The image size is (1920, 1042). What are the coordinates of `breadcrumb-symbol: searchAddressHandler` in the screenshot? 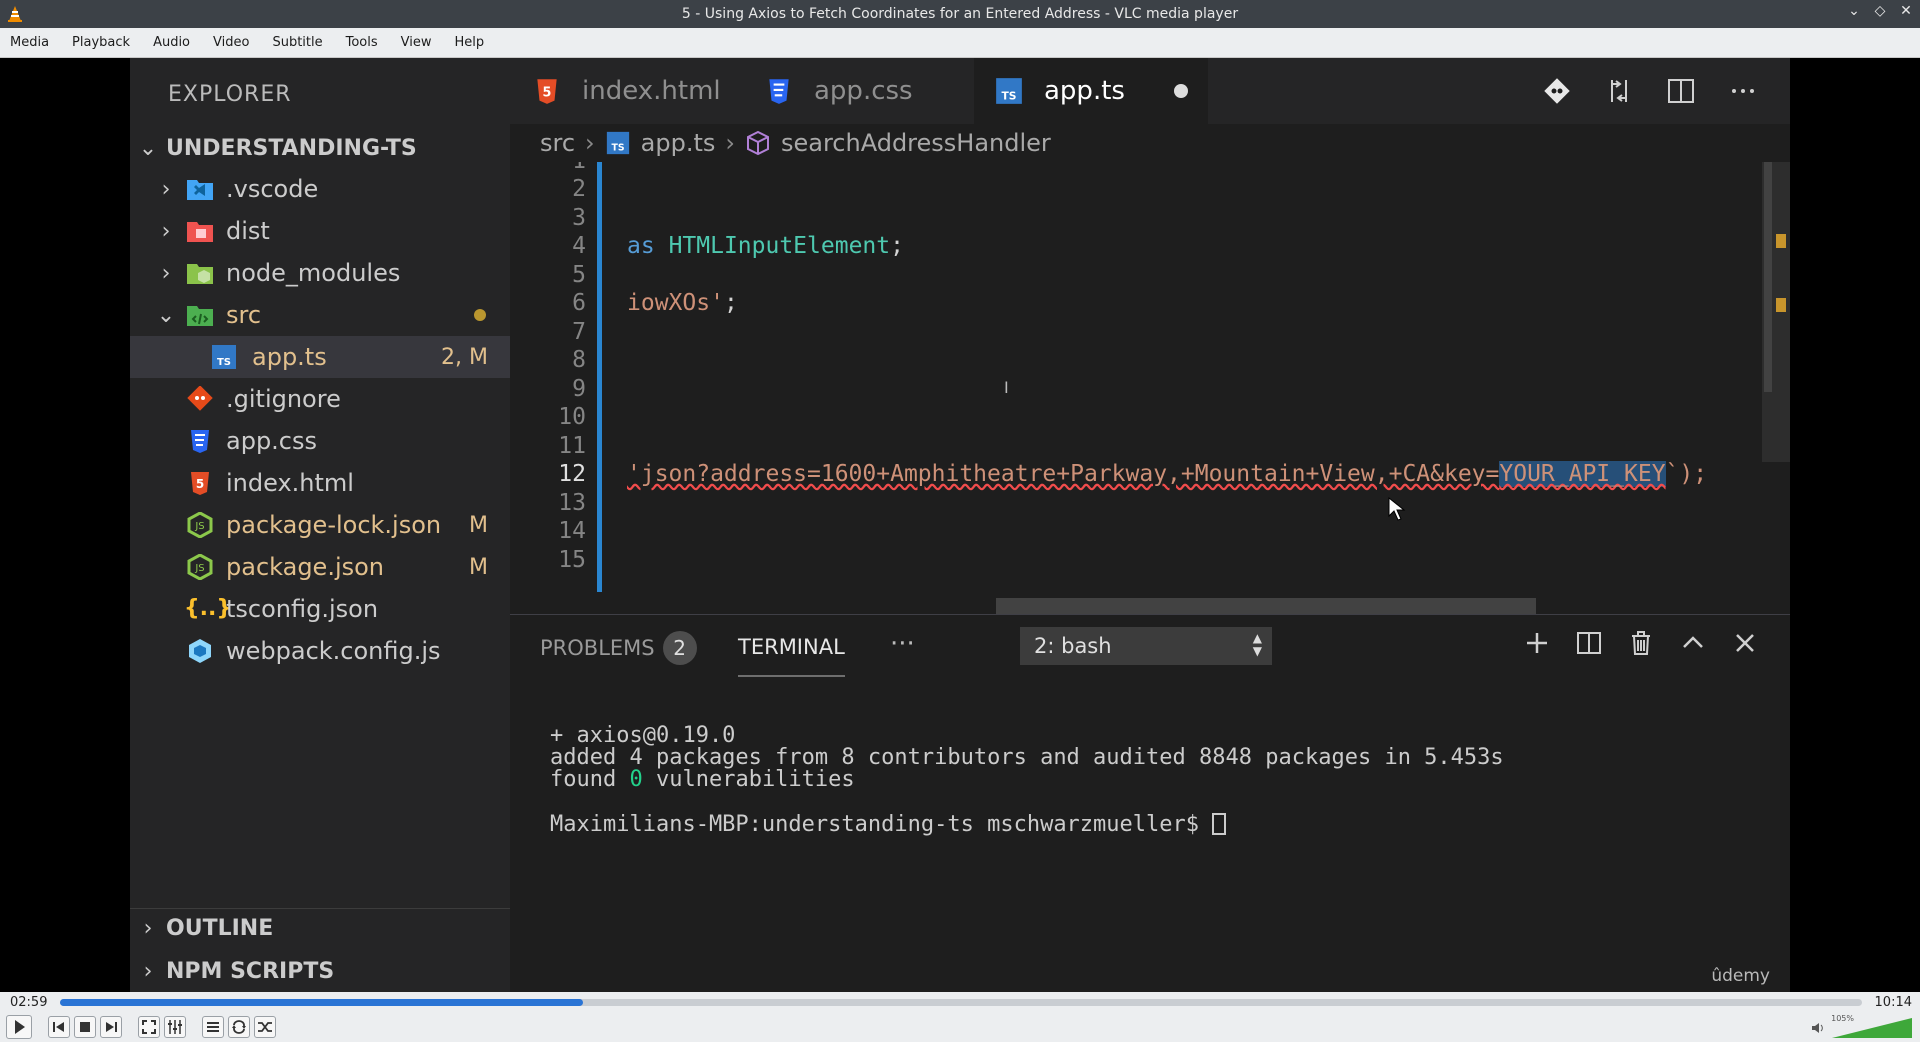 It's located at (916, 143).